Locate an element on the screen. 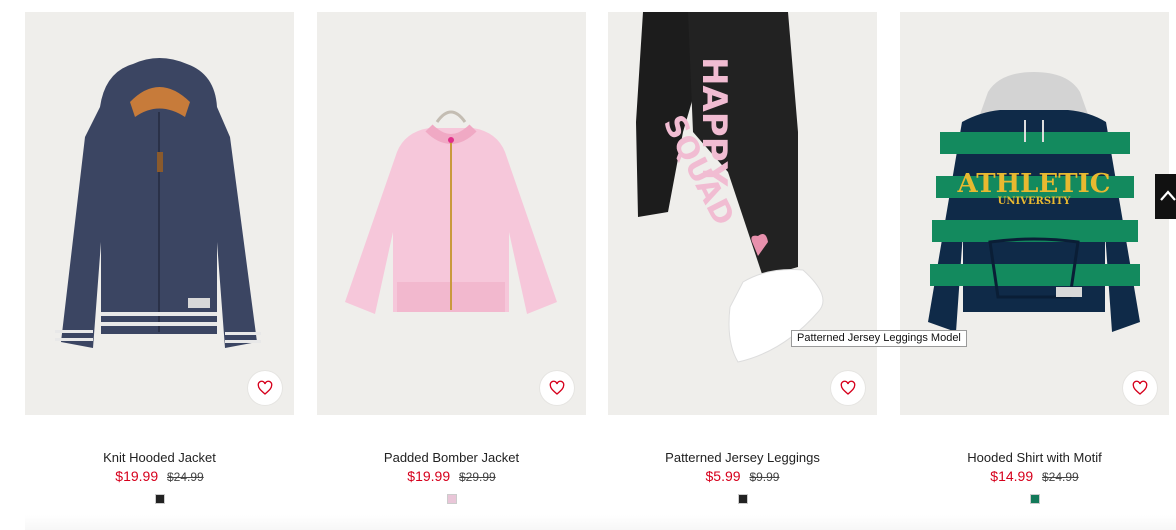  product-price: $5.99 $9.99 is located at coordinates (742, 477).